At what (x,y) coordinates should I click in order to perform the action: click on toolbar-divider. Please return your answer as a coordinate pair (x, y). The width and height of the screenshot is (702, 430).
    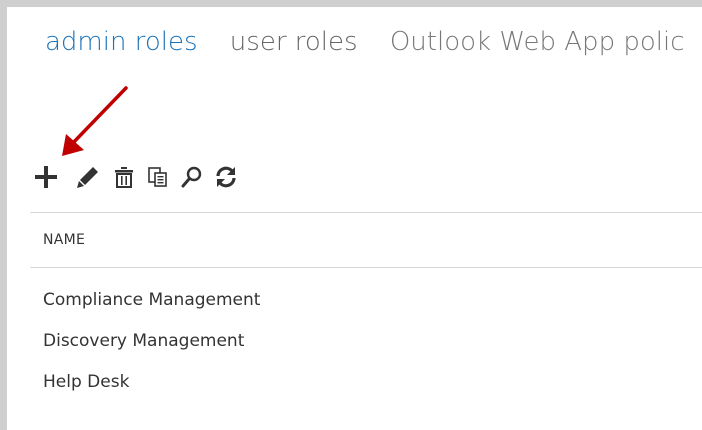
    Looking at the image, I should click on (366, 212).